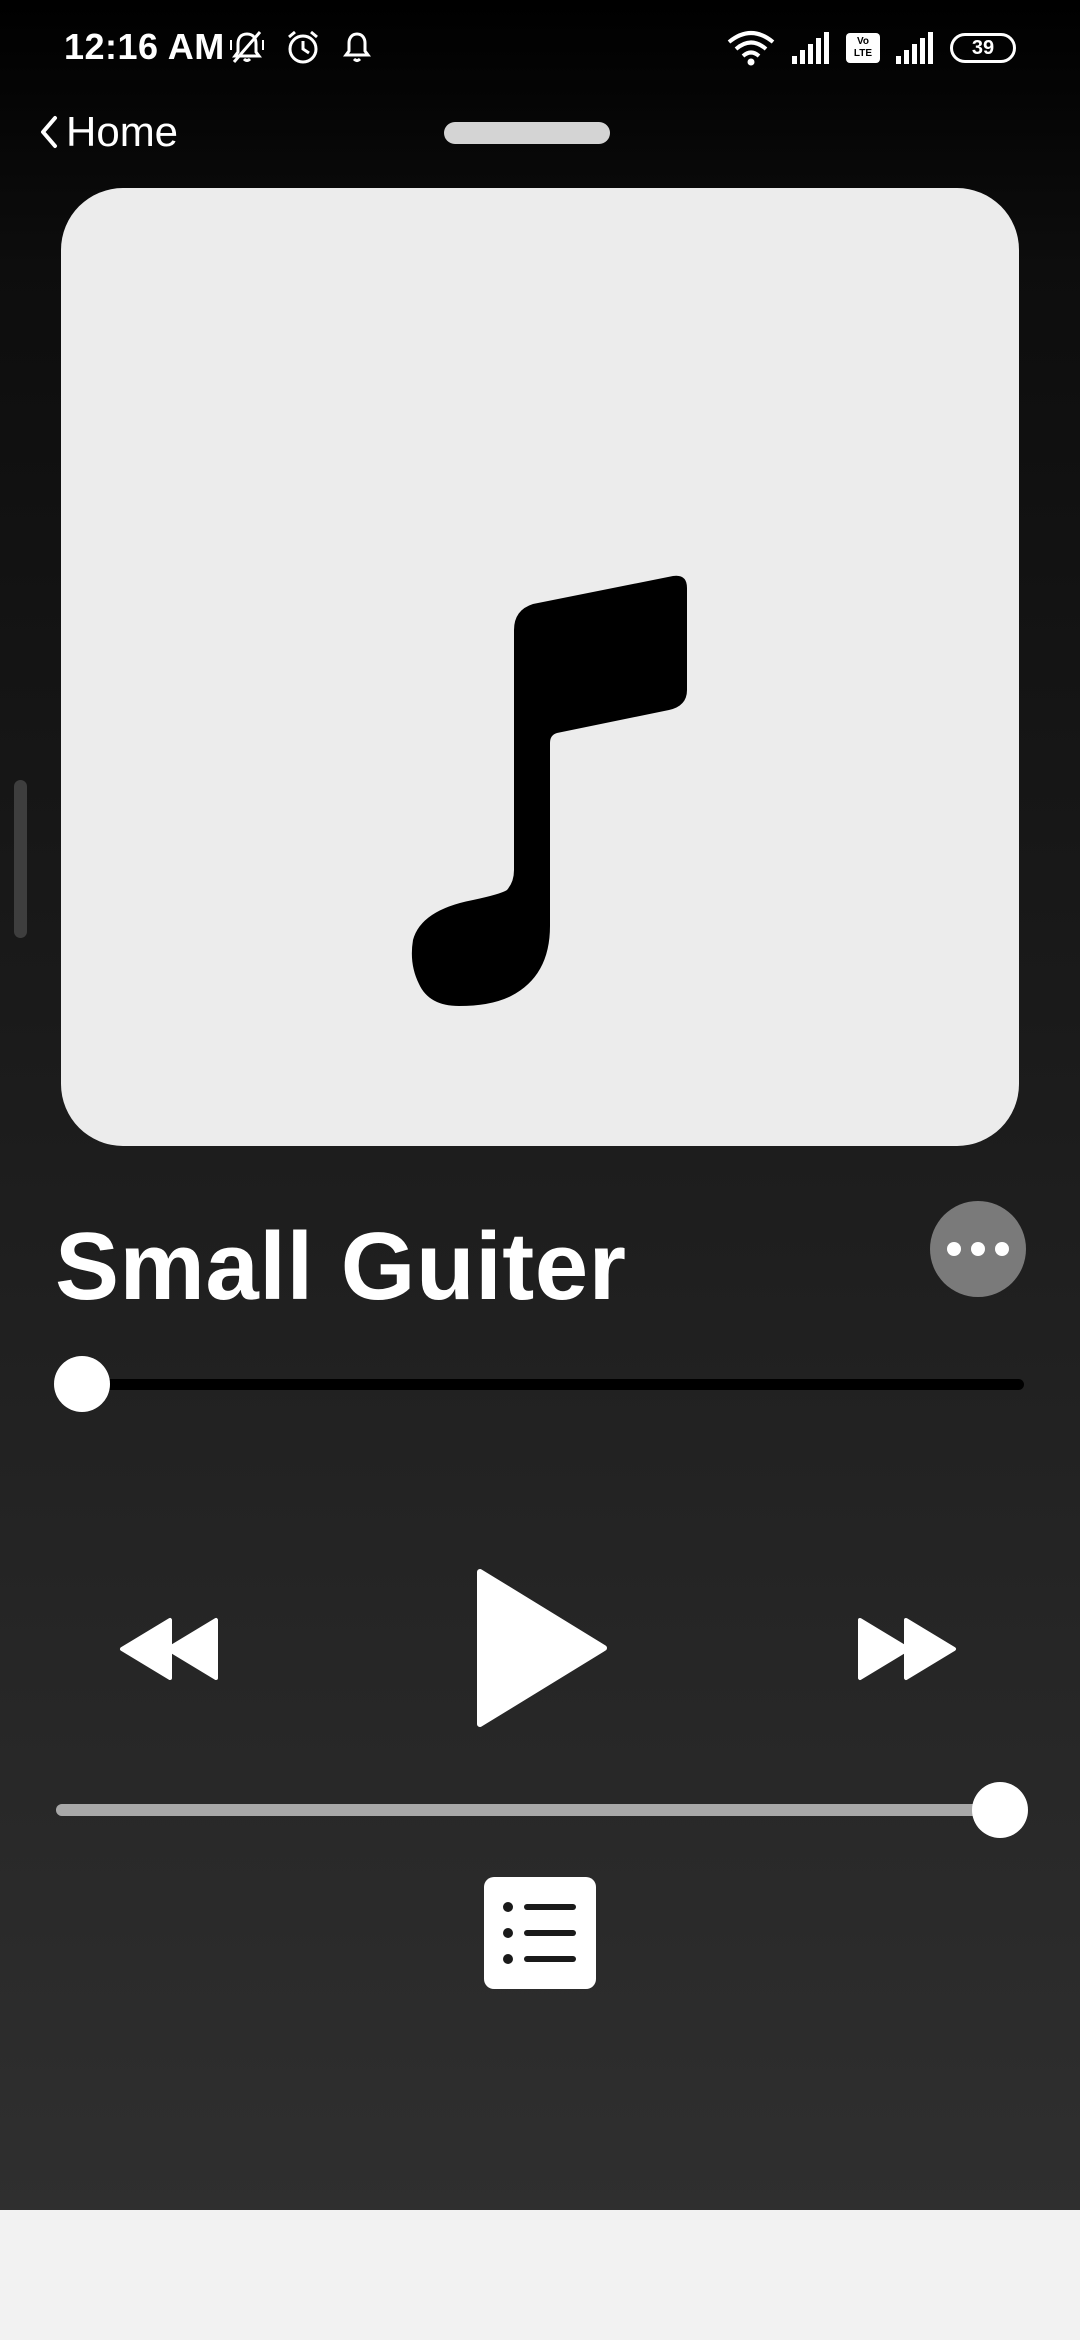  I want to click on play-button, so click(541, 1648).